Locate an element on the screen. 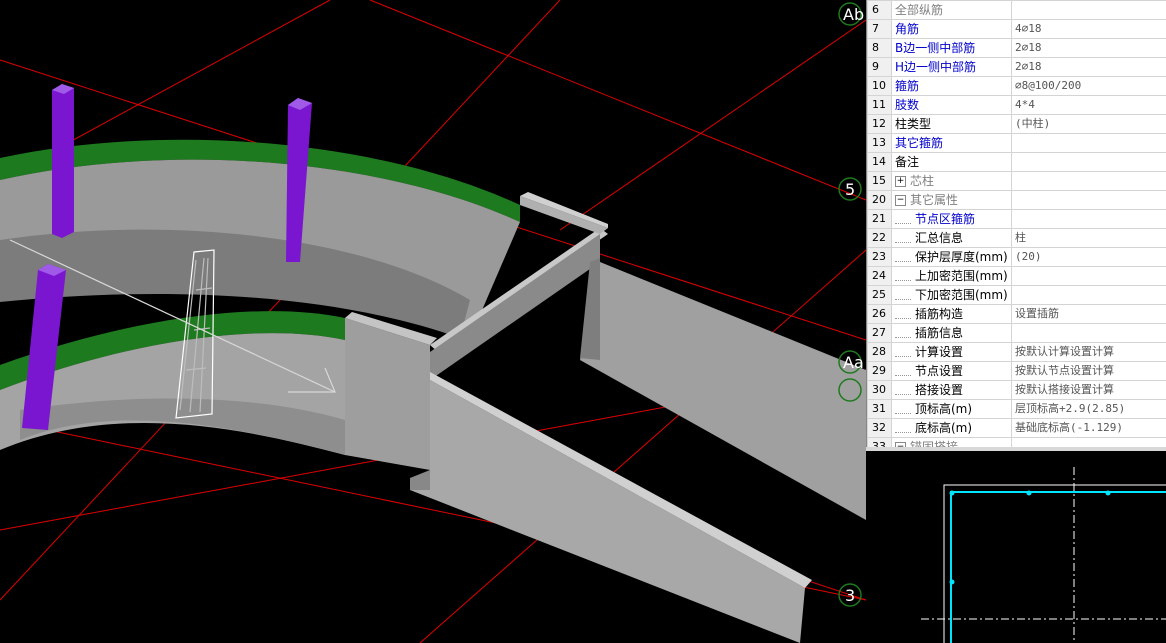 The width and height of the screenshot is (1166, 643). property-row: 23 保护层厚度(mm) (20) is located at coordinates (1016, 257).